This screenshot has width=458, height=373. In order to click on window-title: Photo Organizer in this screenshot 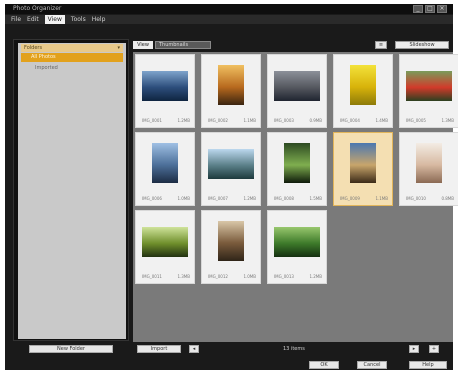, I will do `click(37, 8)`.